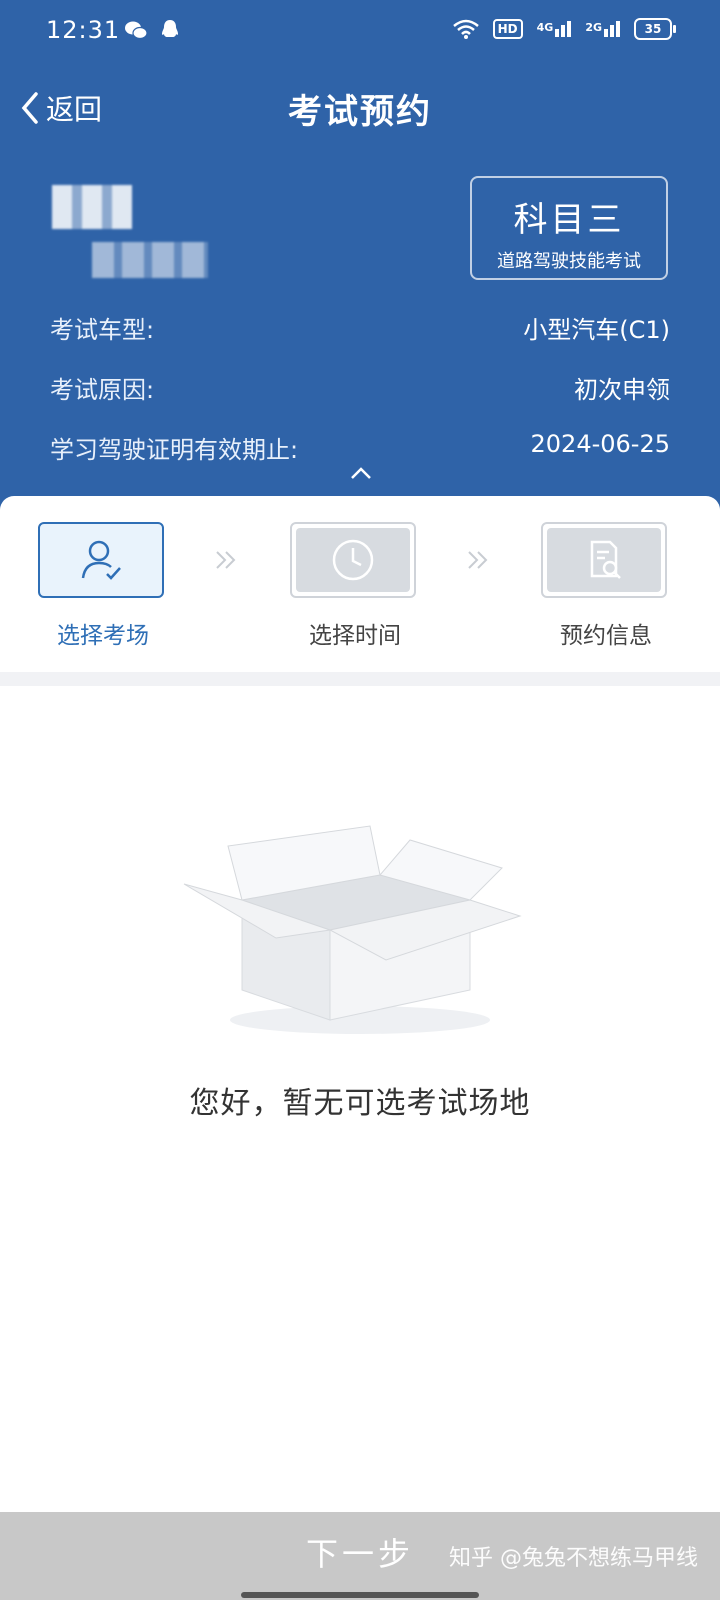 This screenshot has width=720, height=1600. Describe the element at coordinates (569, 220) in the screenshot. I see `subject-name: 科目三` at that location.